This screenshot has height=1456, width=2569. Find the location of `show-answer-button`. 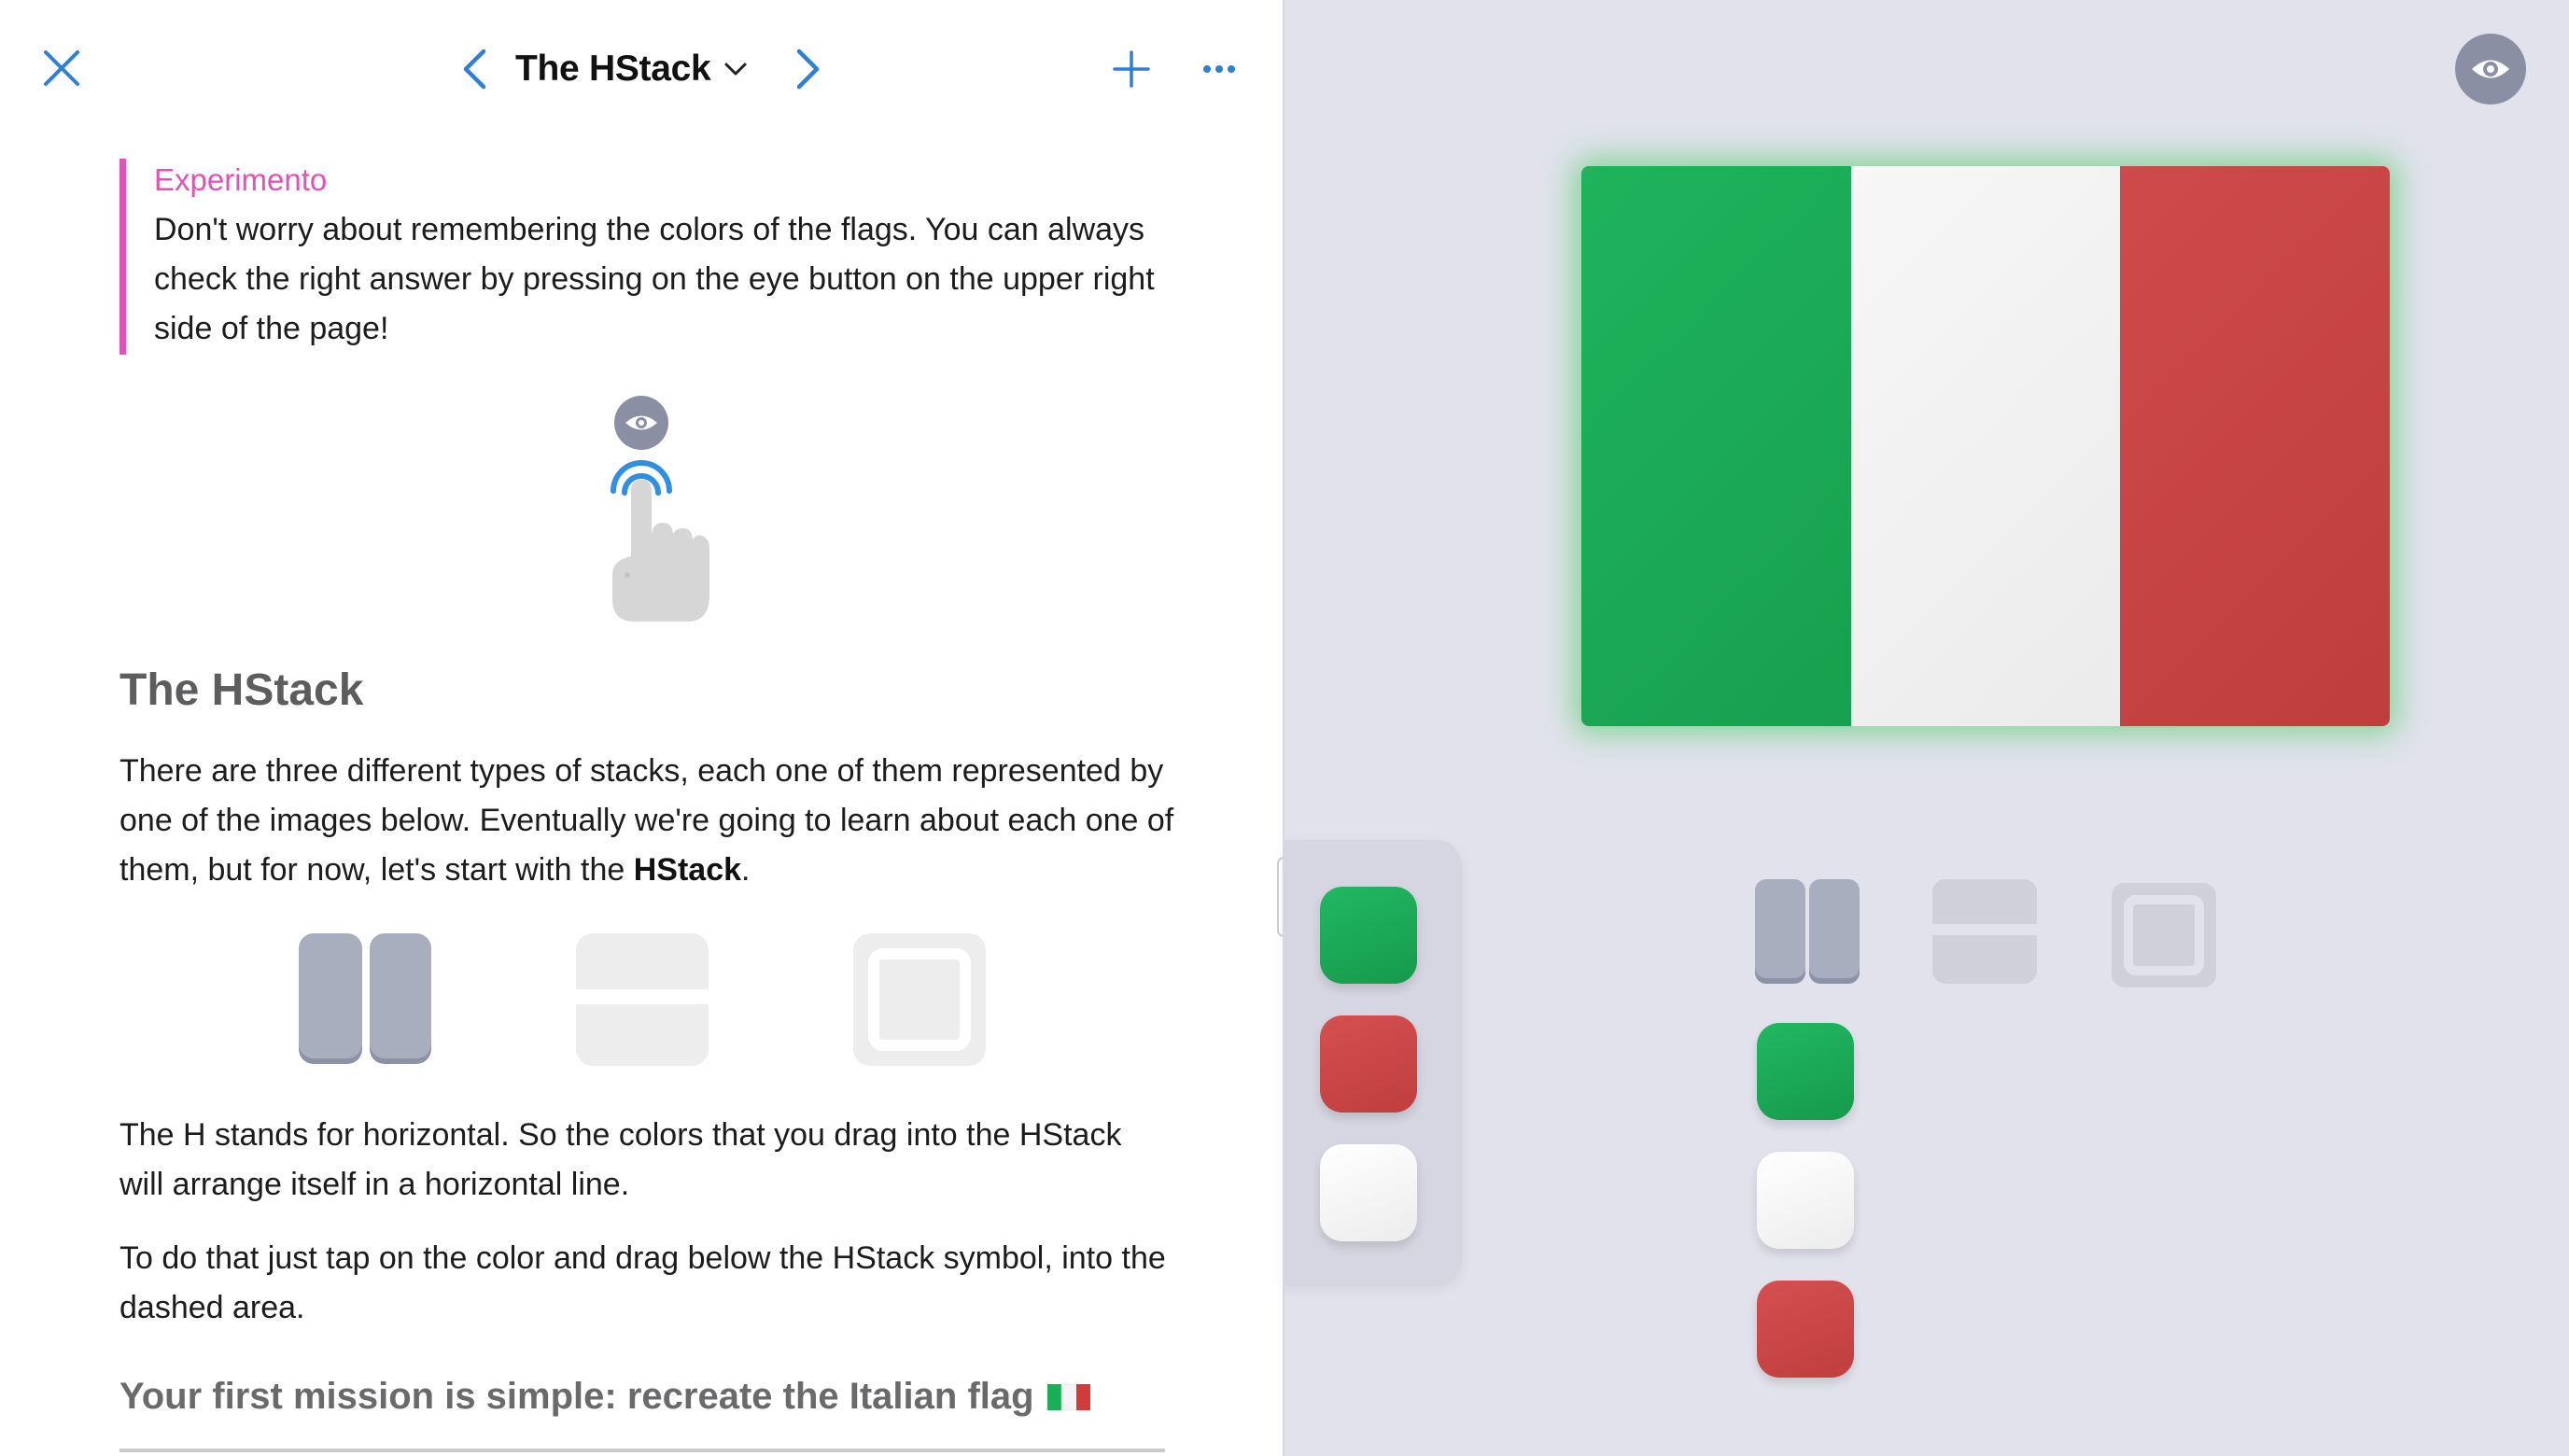

show-answer-button is located at coordinates (2490, 69).